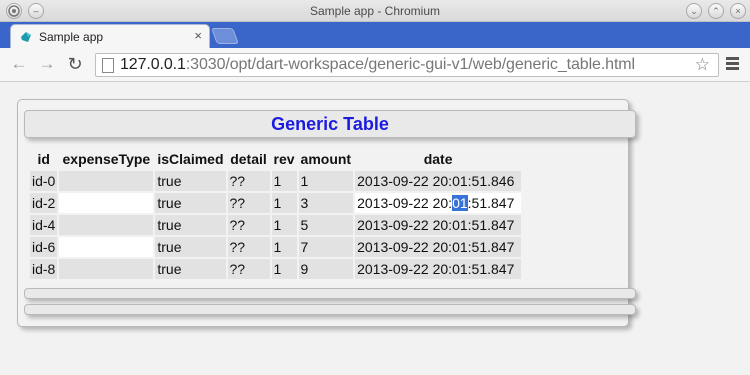 The width and height of the screenshot is (750, 375). What do you see at coordinates (110, 36) in the screenshot?
I see `tab-sample-app: Sample app ×` at bounding box center [110, 36].